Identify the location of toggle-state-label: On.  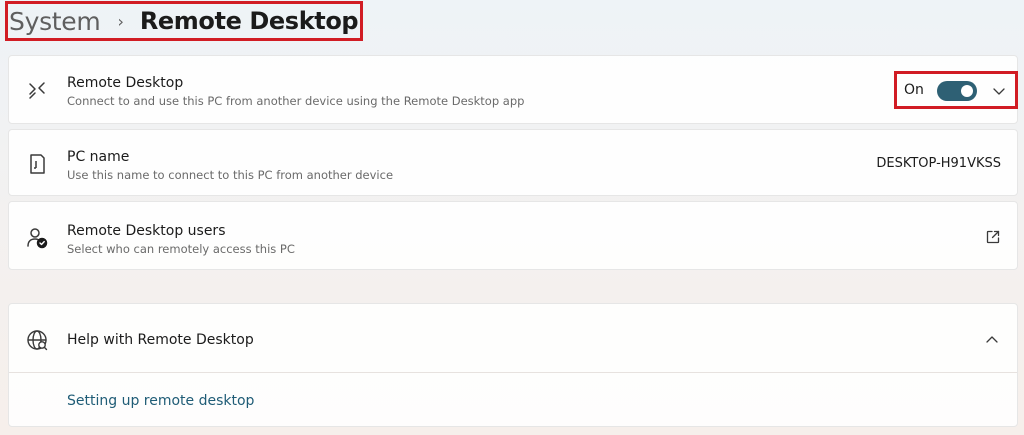
(914, 90).